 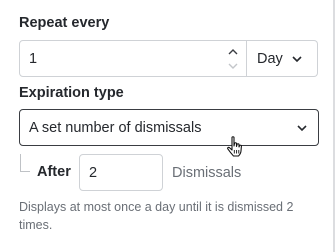 What do you see at coordinates (71, 93) in the screenshot?
I see `expiration-type-label: Expiration type` at bounding box center [71, 93].